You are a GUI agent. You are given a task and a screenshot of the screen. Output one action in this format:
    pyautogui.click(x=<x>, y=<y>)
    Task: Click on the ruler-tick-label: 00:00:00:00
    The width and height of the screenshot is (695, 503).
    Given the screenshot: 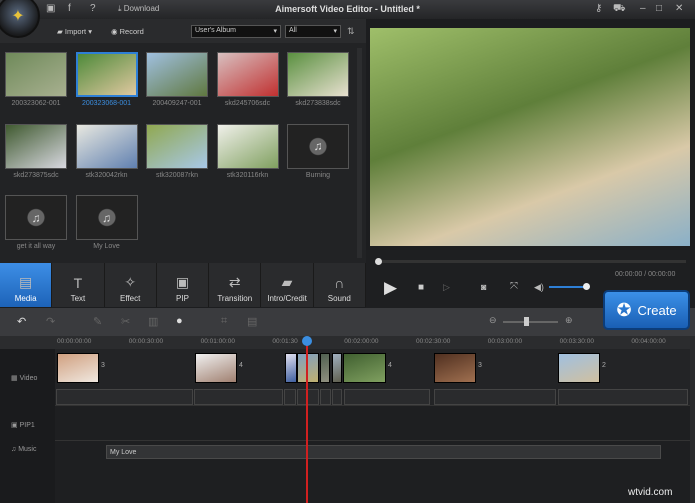 What is the action you would take?
    pyautogui.click(x=74, y=341)
    